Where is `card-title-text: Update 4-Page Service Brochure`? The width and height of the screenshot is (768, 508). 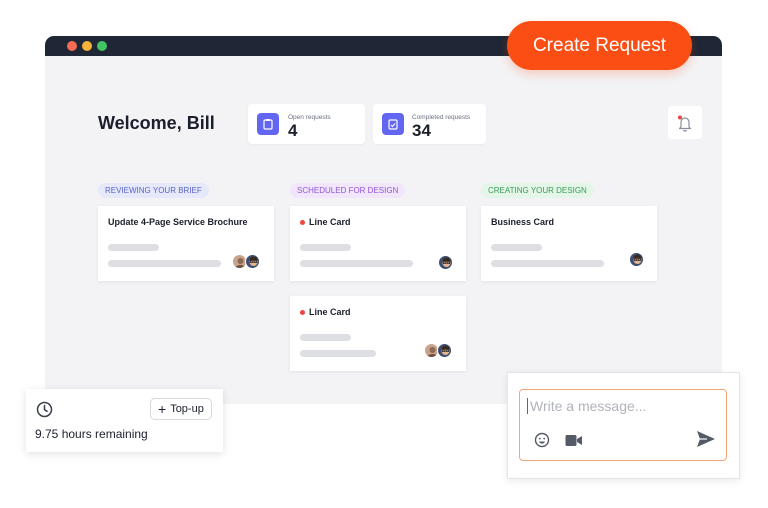 card-title-text: Update 4-Page Service Brochure is located at coordinates (178, 222).